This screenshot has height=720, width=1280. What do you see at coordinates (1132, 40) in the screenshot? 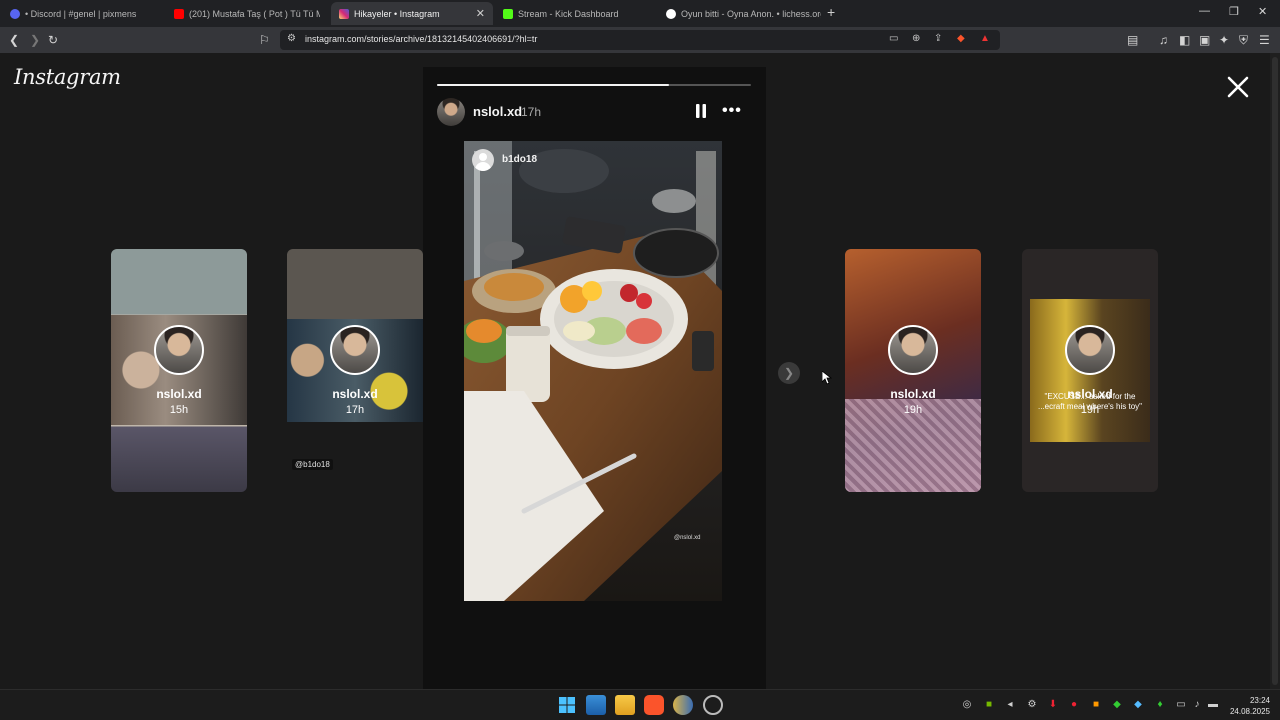
I see `reader-mode-icon: ▤` at bounding box center [1132, 40].